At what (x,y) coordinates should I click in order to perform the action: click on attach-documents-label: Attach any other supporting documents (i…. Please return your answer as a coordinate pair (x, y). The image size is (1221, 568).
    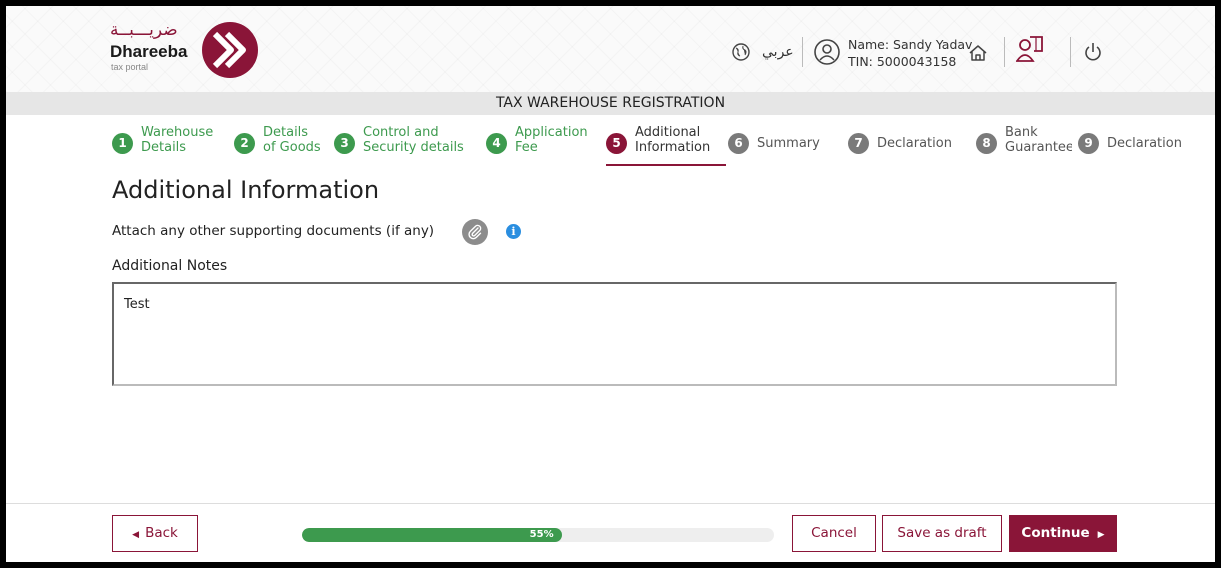
    Looking at the image, I should click on (273, 231).